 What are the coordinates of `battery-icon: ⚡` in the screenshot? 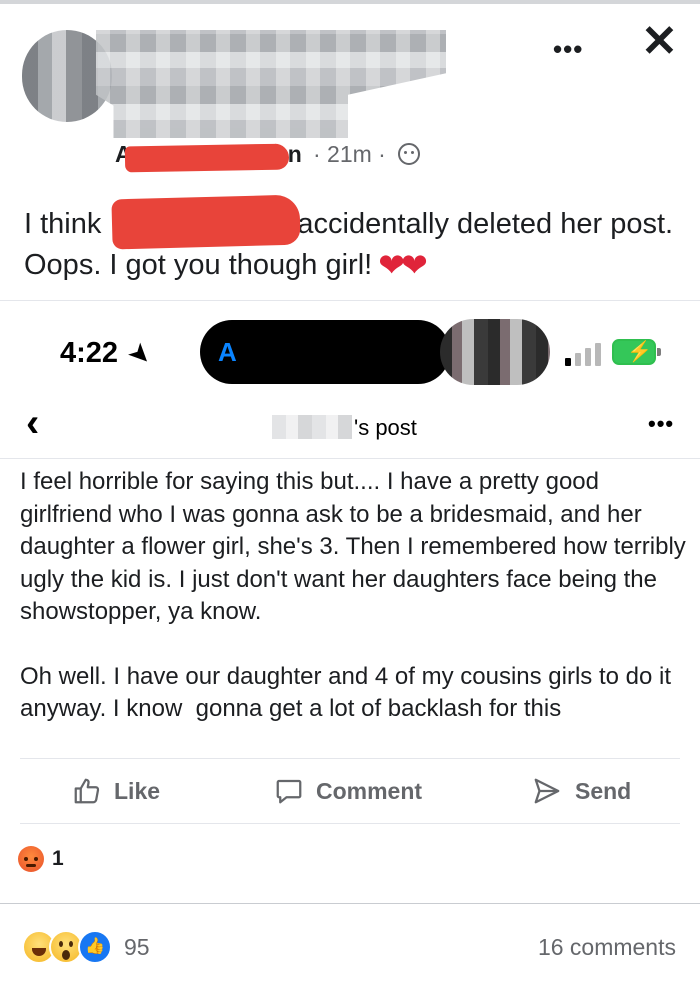 It's located at (636, 352).